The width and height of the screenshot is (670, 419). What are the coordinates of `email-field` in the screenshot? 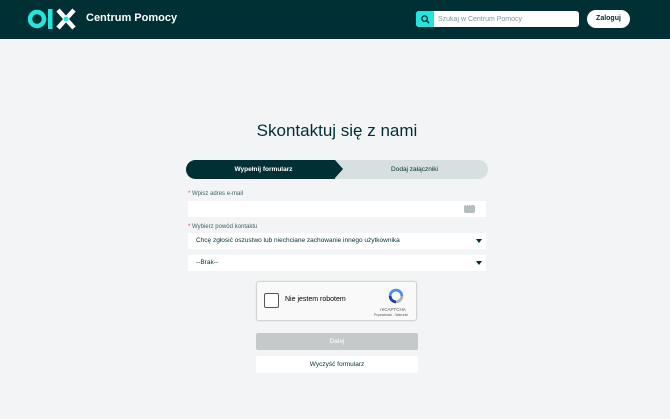 It's located at (337, 209).